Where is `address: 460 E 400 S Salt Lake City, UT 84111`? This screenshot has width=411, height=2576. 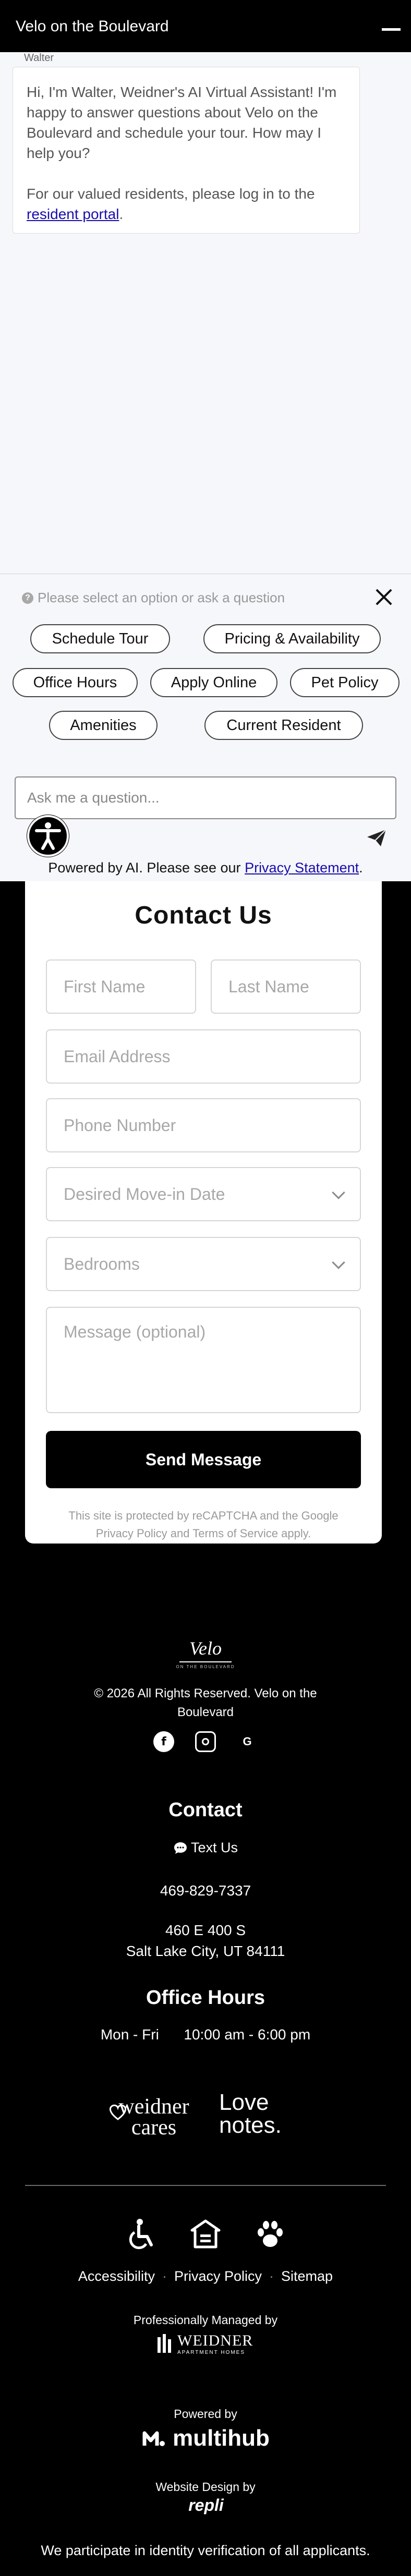
address: 460 E 400 S Salt Lake City, UT 84111 is located at coordinates (205, 1941).